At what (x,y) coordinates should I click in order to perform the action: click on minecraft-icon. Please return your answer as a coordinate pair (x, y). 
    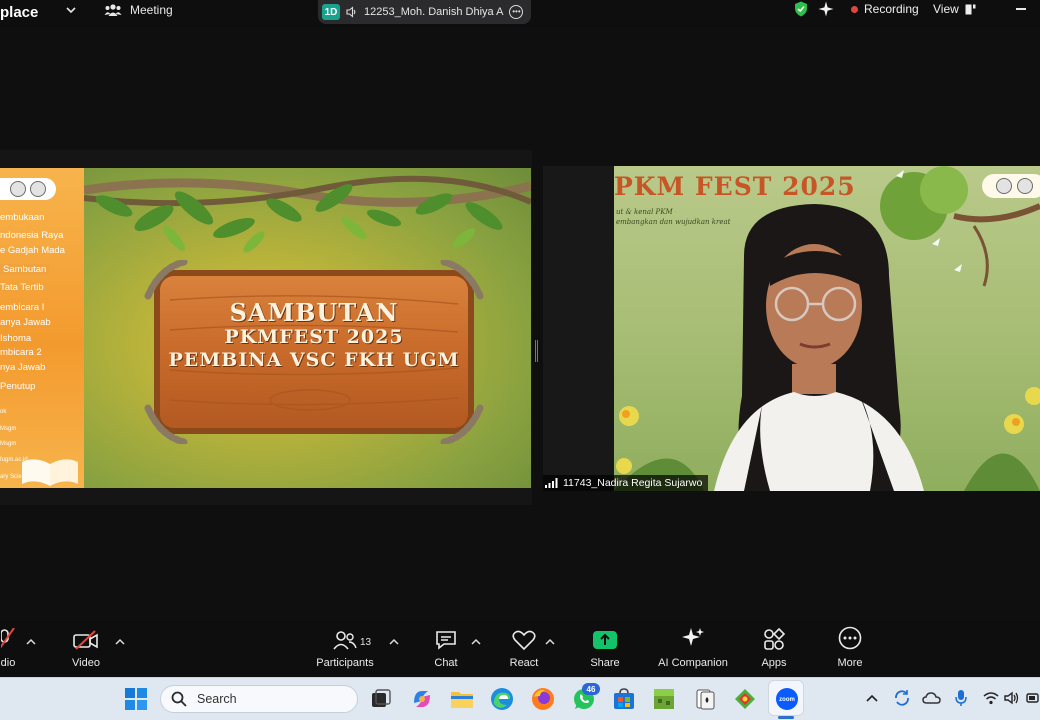
    Looking at the image, I should click on (664, 699).